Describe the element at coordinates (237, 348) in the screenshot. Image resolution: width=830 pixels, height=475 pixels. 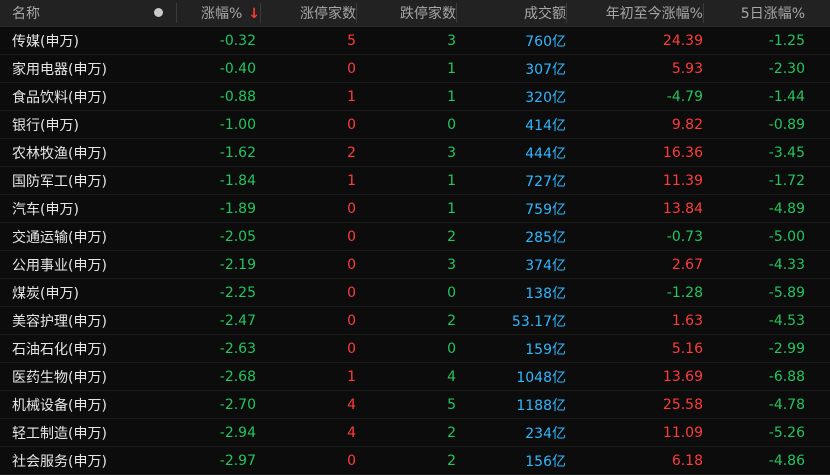
I see `row-change: -2.63` at that location.